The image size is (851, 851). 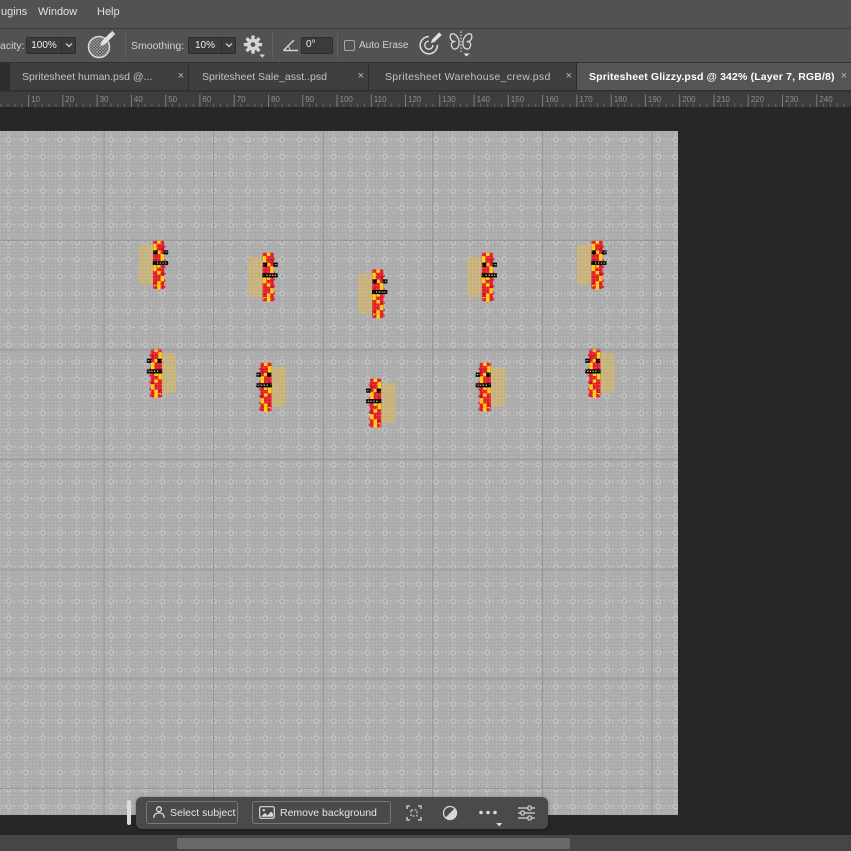 What do you see at coordinates (69, 99) in the screenshot?
I see `svg-text: 20` at bounding box center [69, 99].